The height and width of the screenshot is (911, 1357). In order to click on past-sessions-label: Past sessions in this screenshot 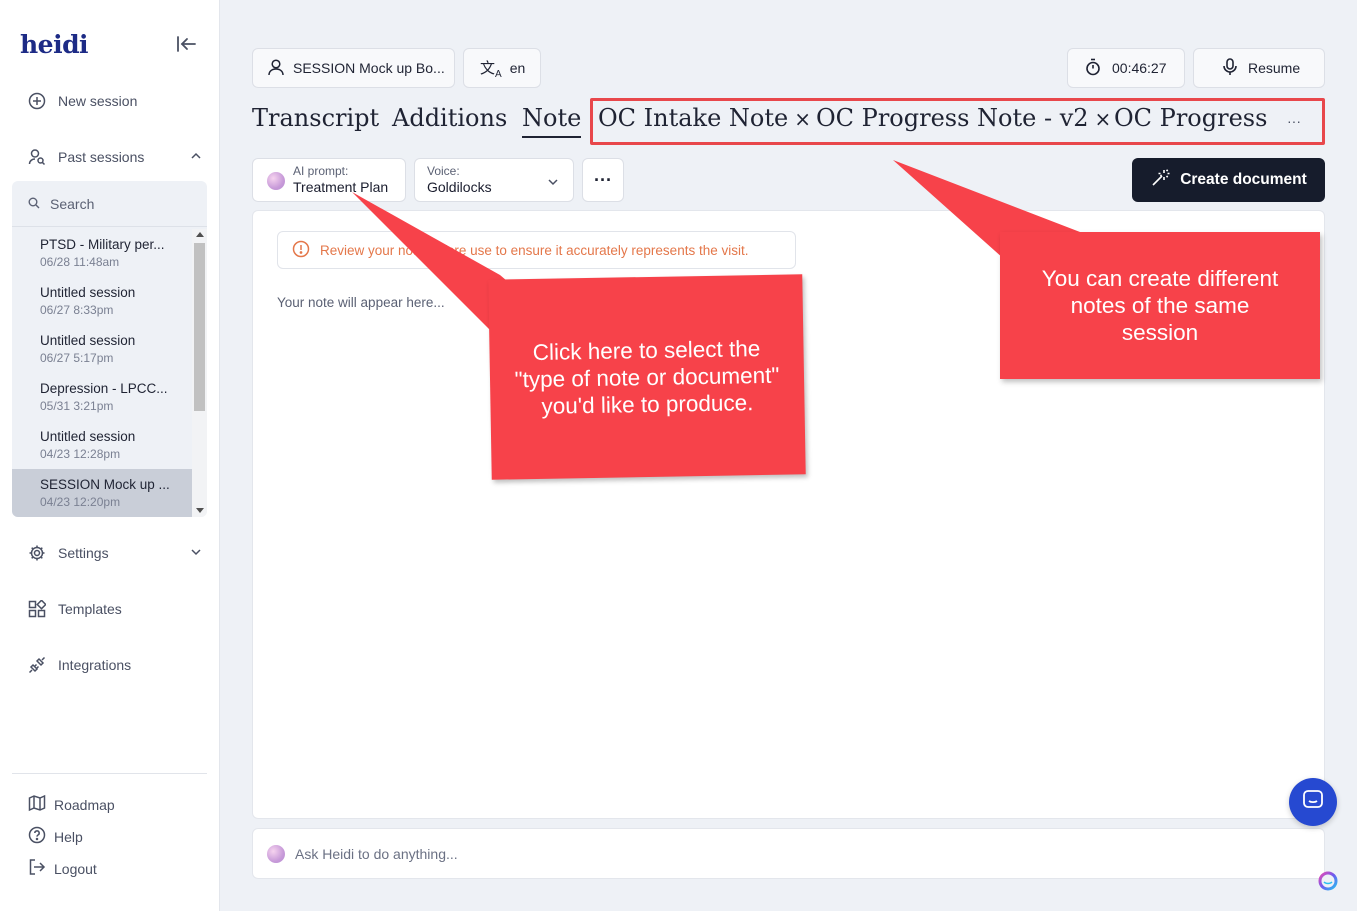, I will do `click(101, 157)`.